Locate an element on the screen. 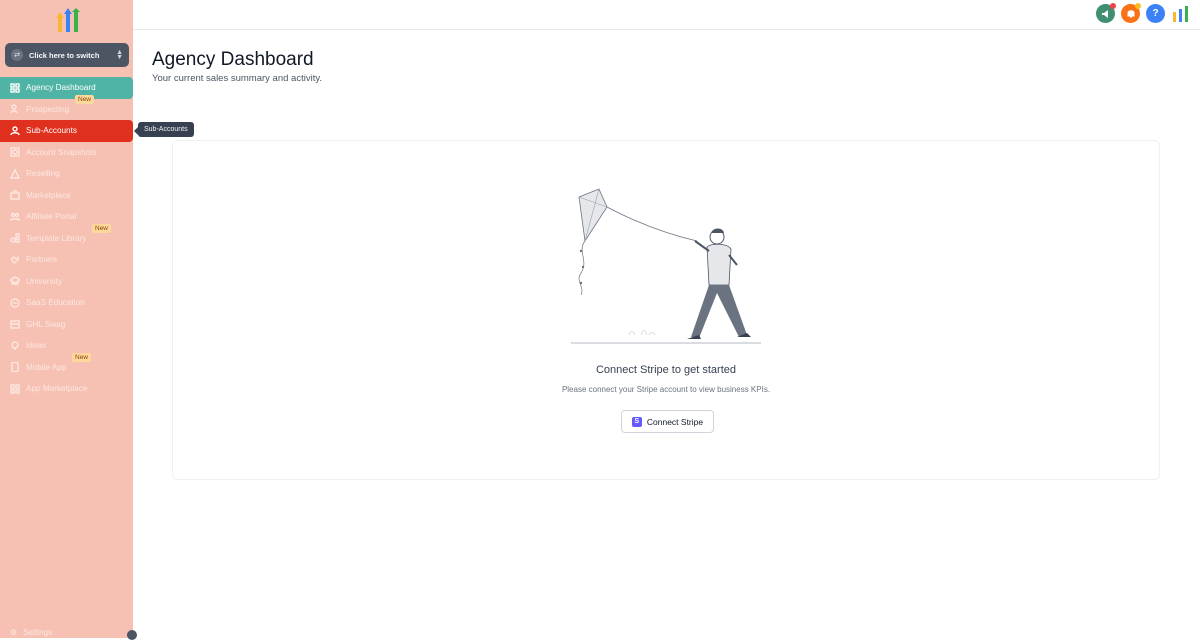 The width and height of the screenshot is (1200, 640). sidebar-item-app-marketplace: App Marketplace is located at coordinates (66, 389).